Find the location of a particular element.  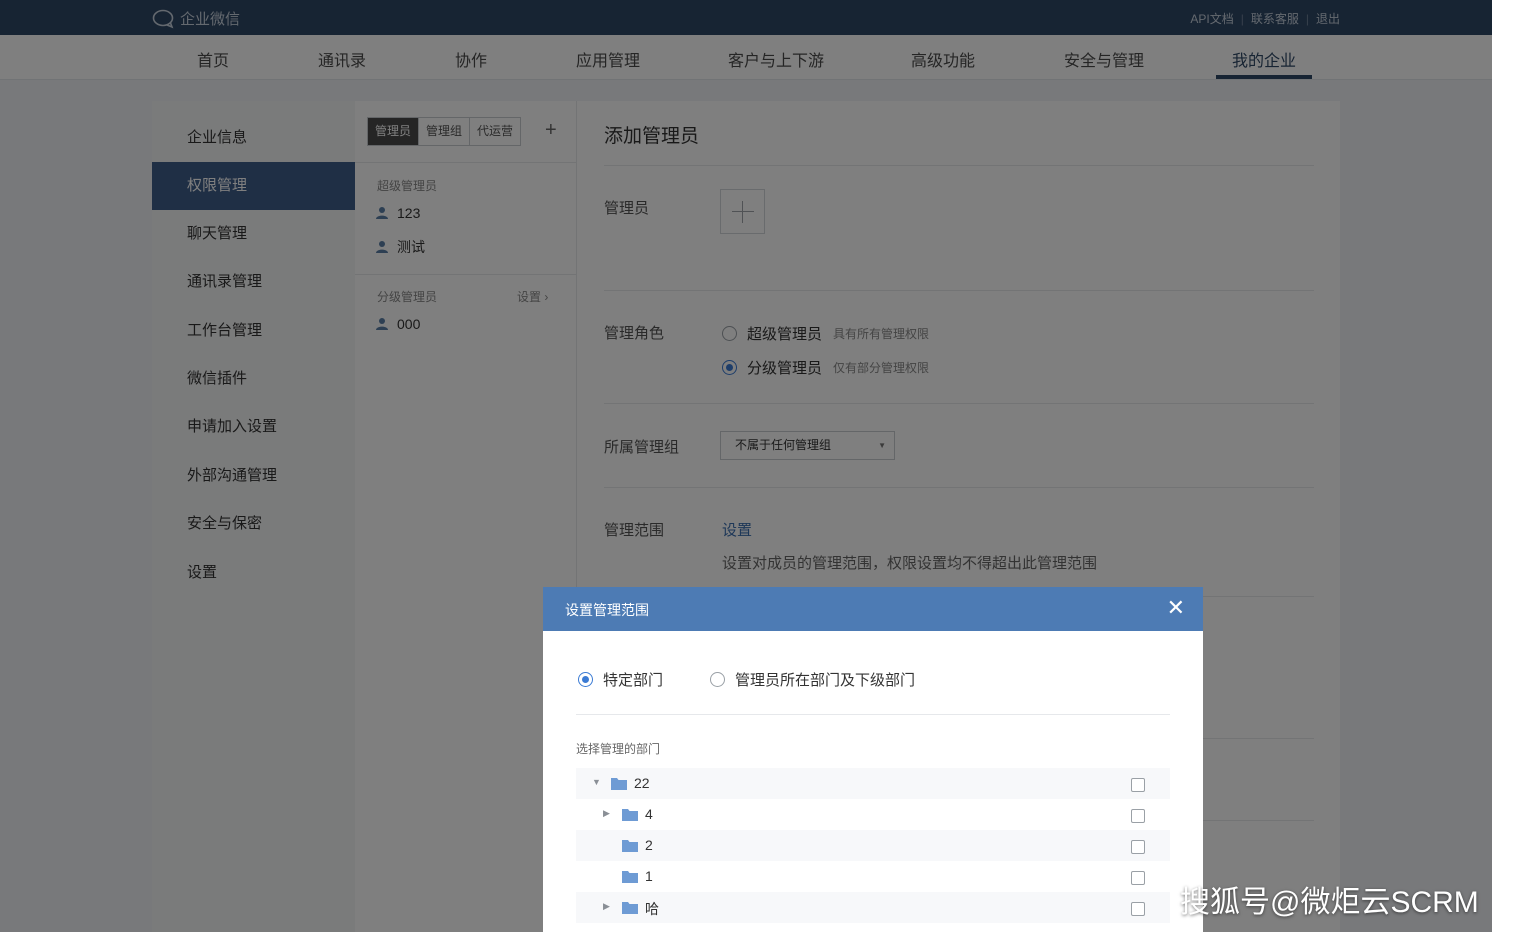

tree-row: ▼ 22 is located at coordinates (873, 783).